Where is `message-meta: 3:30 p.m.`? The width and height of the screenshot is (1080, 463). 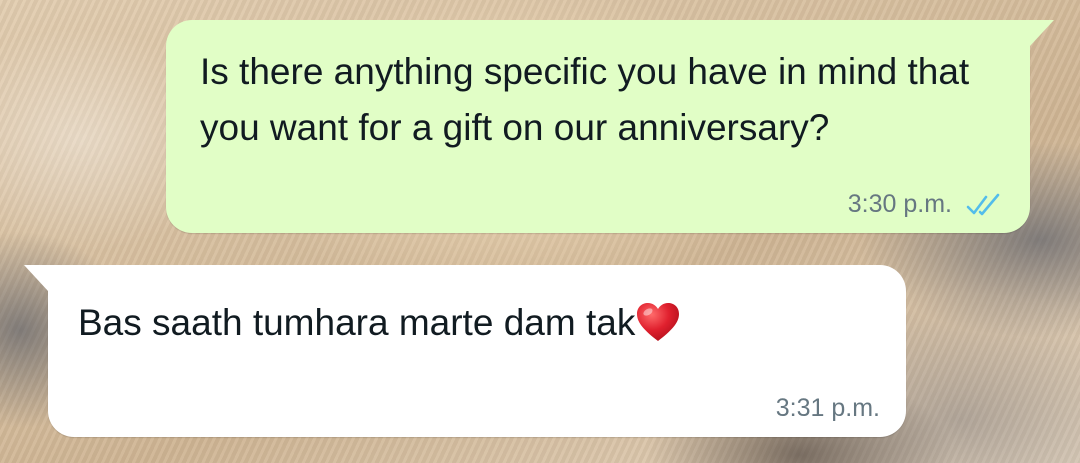
message-meta: 3:30 p.m. is located at coordinates (925, 204).